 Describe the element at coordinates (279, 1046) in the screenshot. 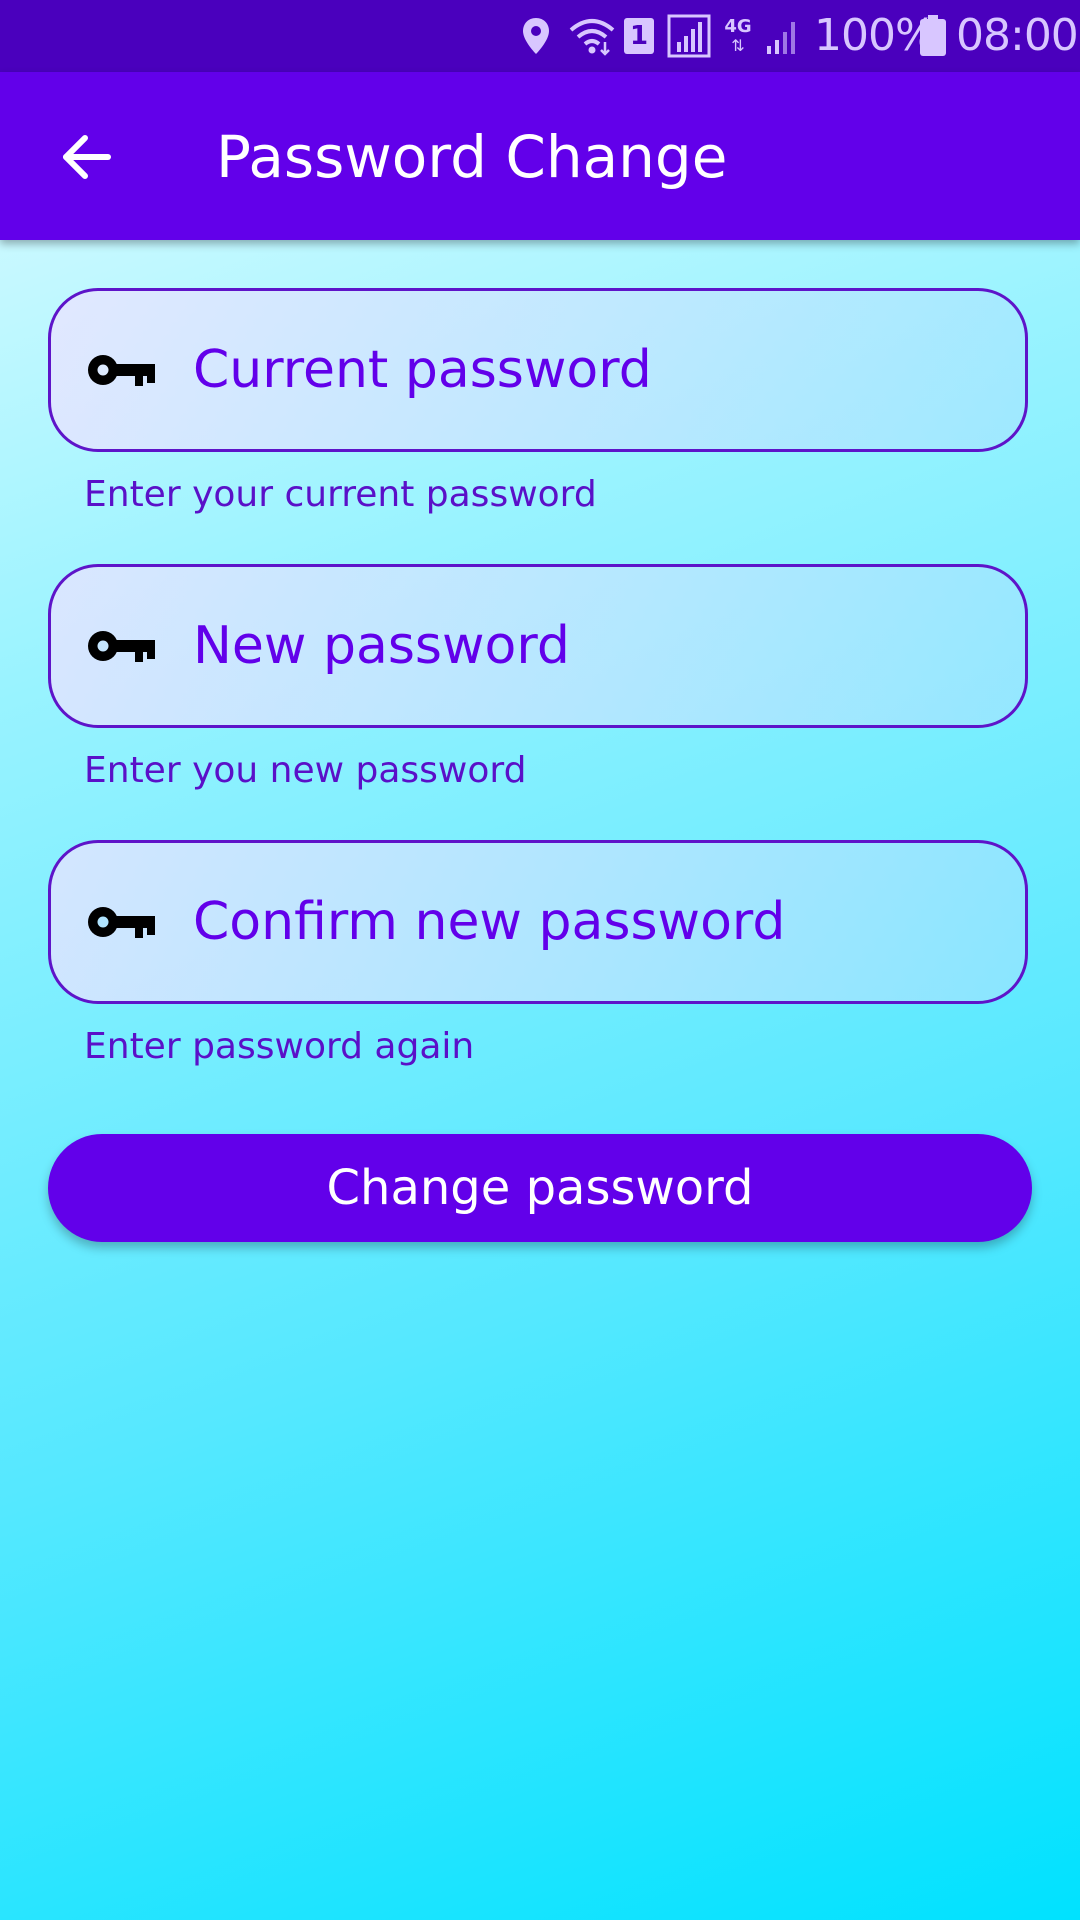

I see `confirm-password-helper: Enter password again` at that location.